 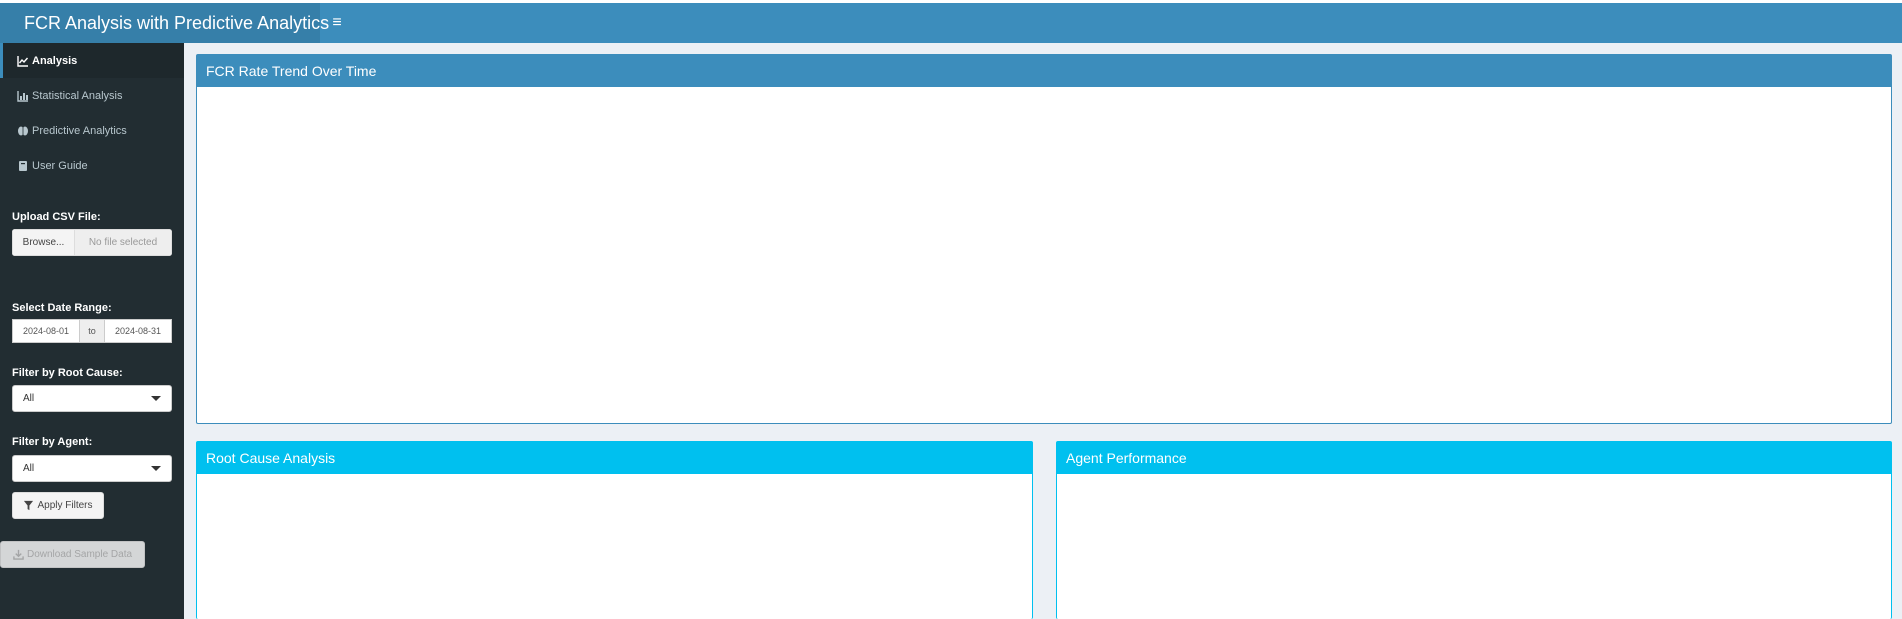 What do you see at coordinates (79, 130) in the screenshot?
I see `sidebar-item-label: Predictive Analytics` at bounding box center [79, 130].